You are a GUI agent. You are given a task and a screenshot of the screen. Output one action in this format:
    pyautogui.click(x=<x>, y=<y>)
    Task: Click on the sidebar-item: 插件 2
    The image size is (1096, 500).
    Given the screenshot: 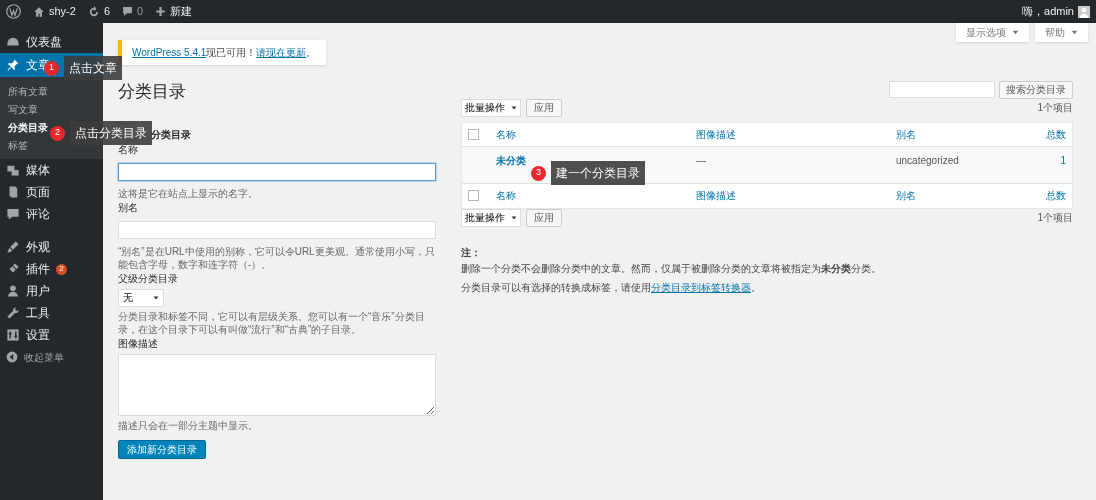 What is the action you would take?
    pyautogui.click(x=51, y=269)
    